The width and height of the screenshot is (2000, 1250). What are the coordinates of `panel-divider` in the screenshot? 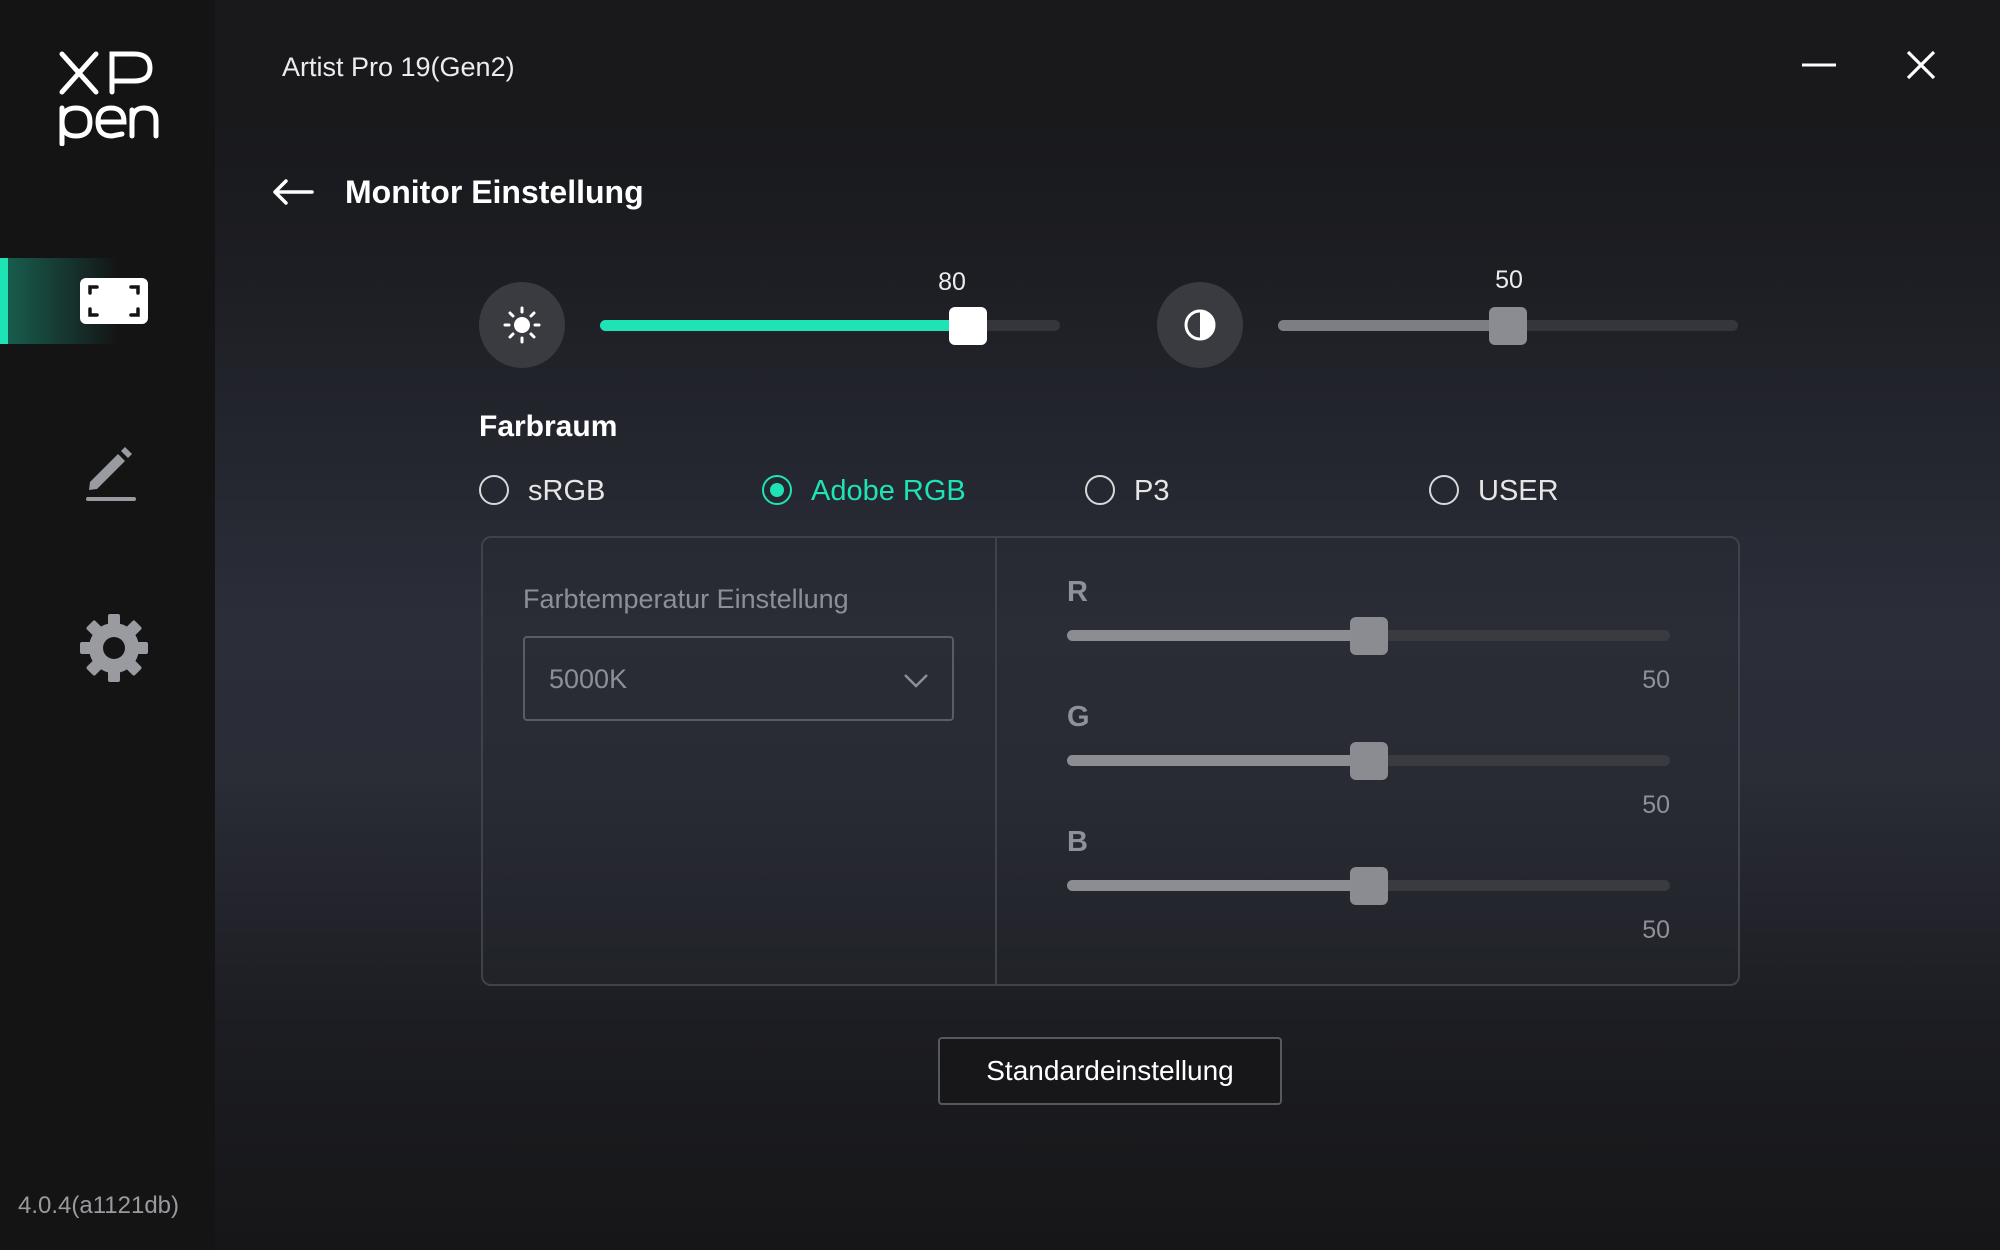 It's located at (996, 761).